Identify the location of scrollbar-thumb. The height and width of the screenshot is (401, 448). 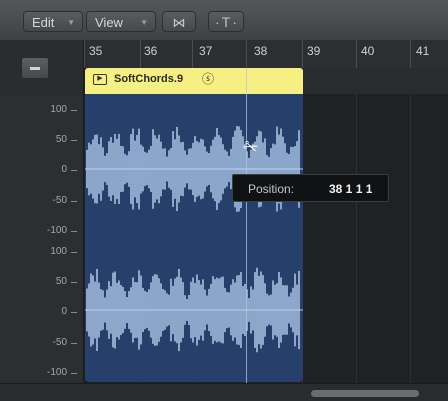
(365, 393).